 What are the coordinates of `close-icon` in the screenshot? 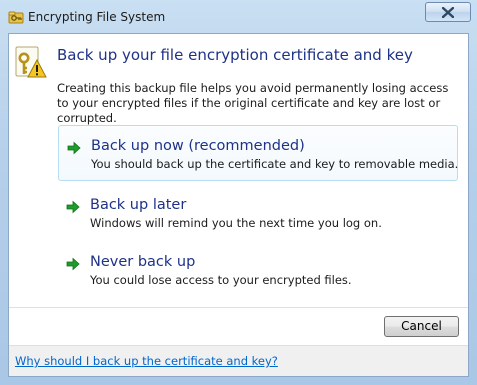 It's located at (448, 12).